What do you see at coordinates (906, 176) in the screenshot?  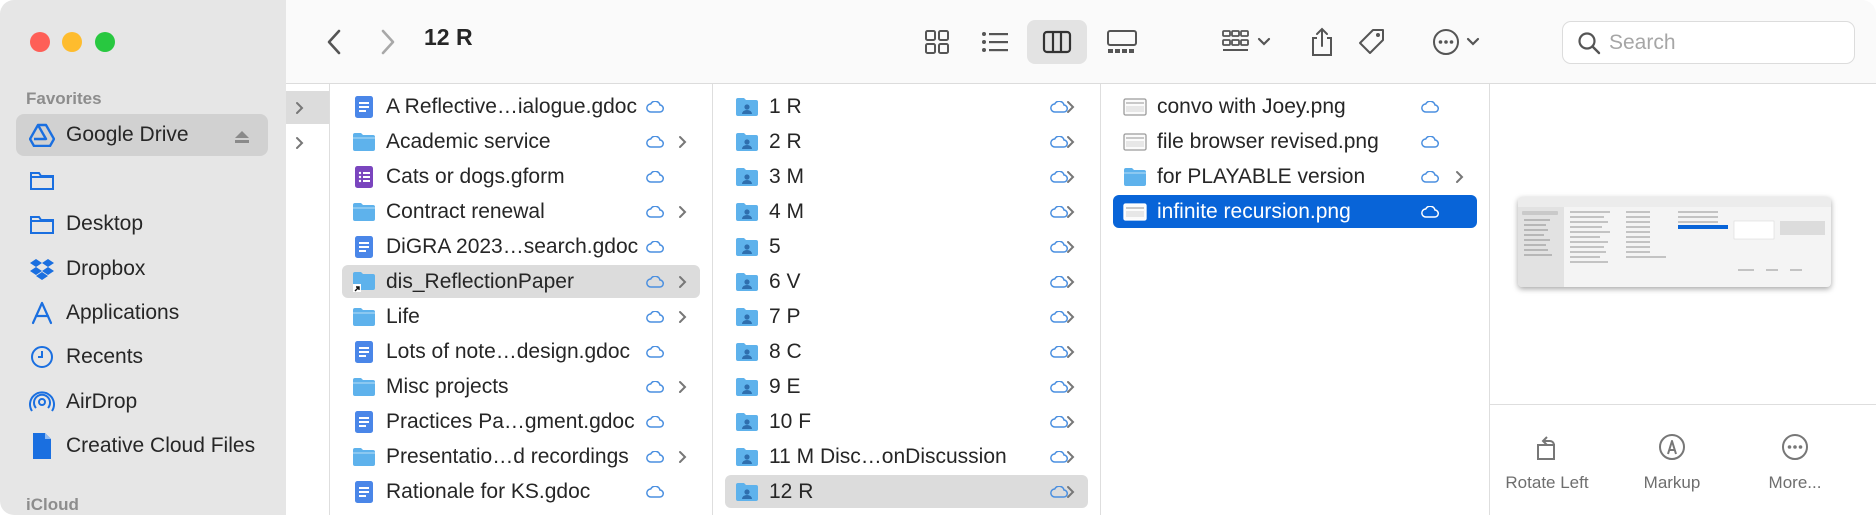 I see `folder-row: 3 M` at bounding box center [906, 176].